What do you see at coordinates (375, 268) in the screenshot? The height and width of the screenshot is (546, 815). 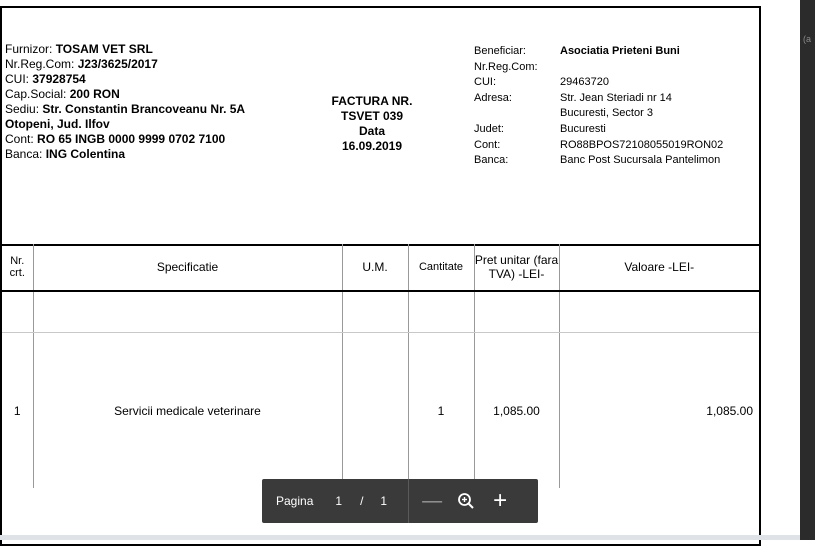 I see `header-um: U.M.` at bounding box center [375, 268].